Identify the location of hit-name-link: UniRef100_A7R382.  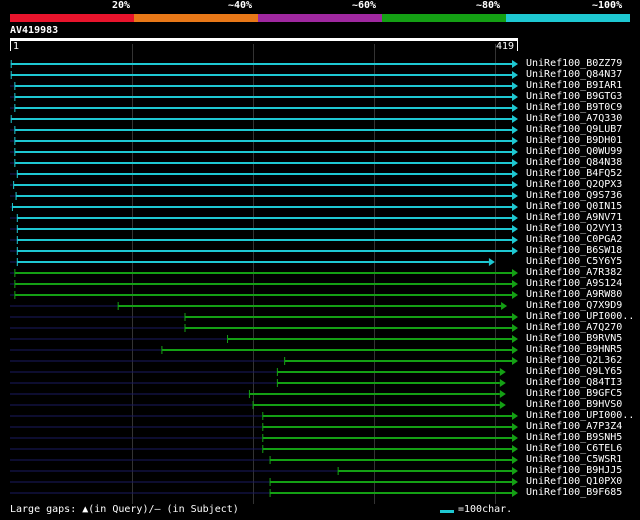
(574, 272).